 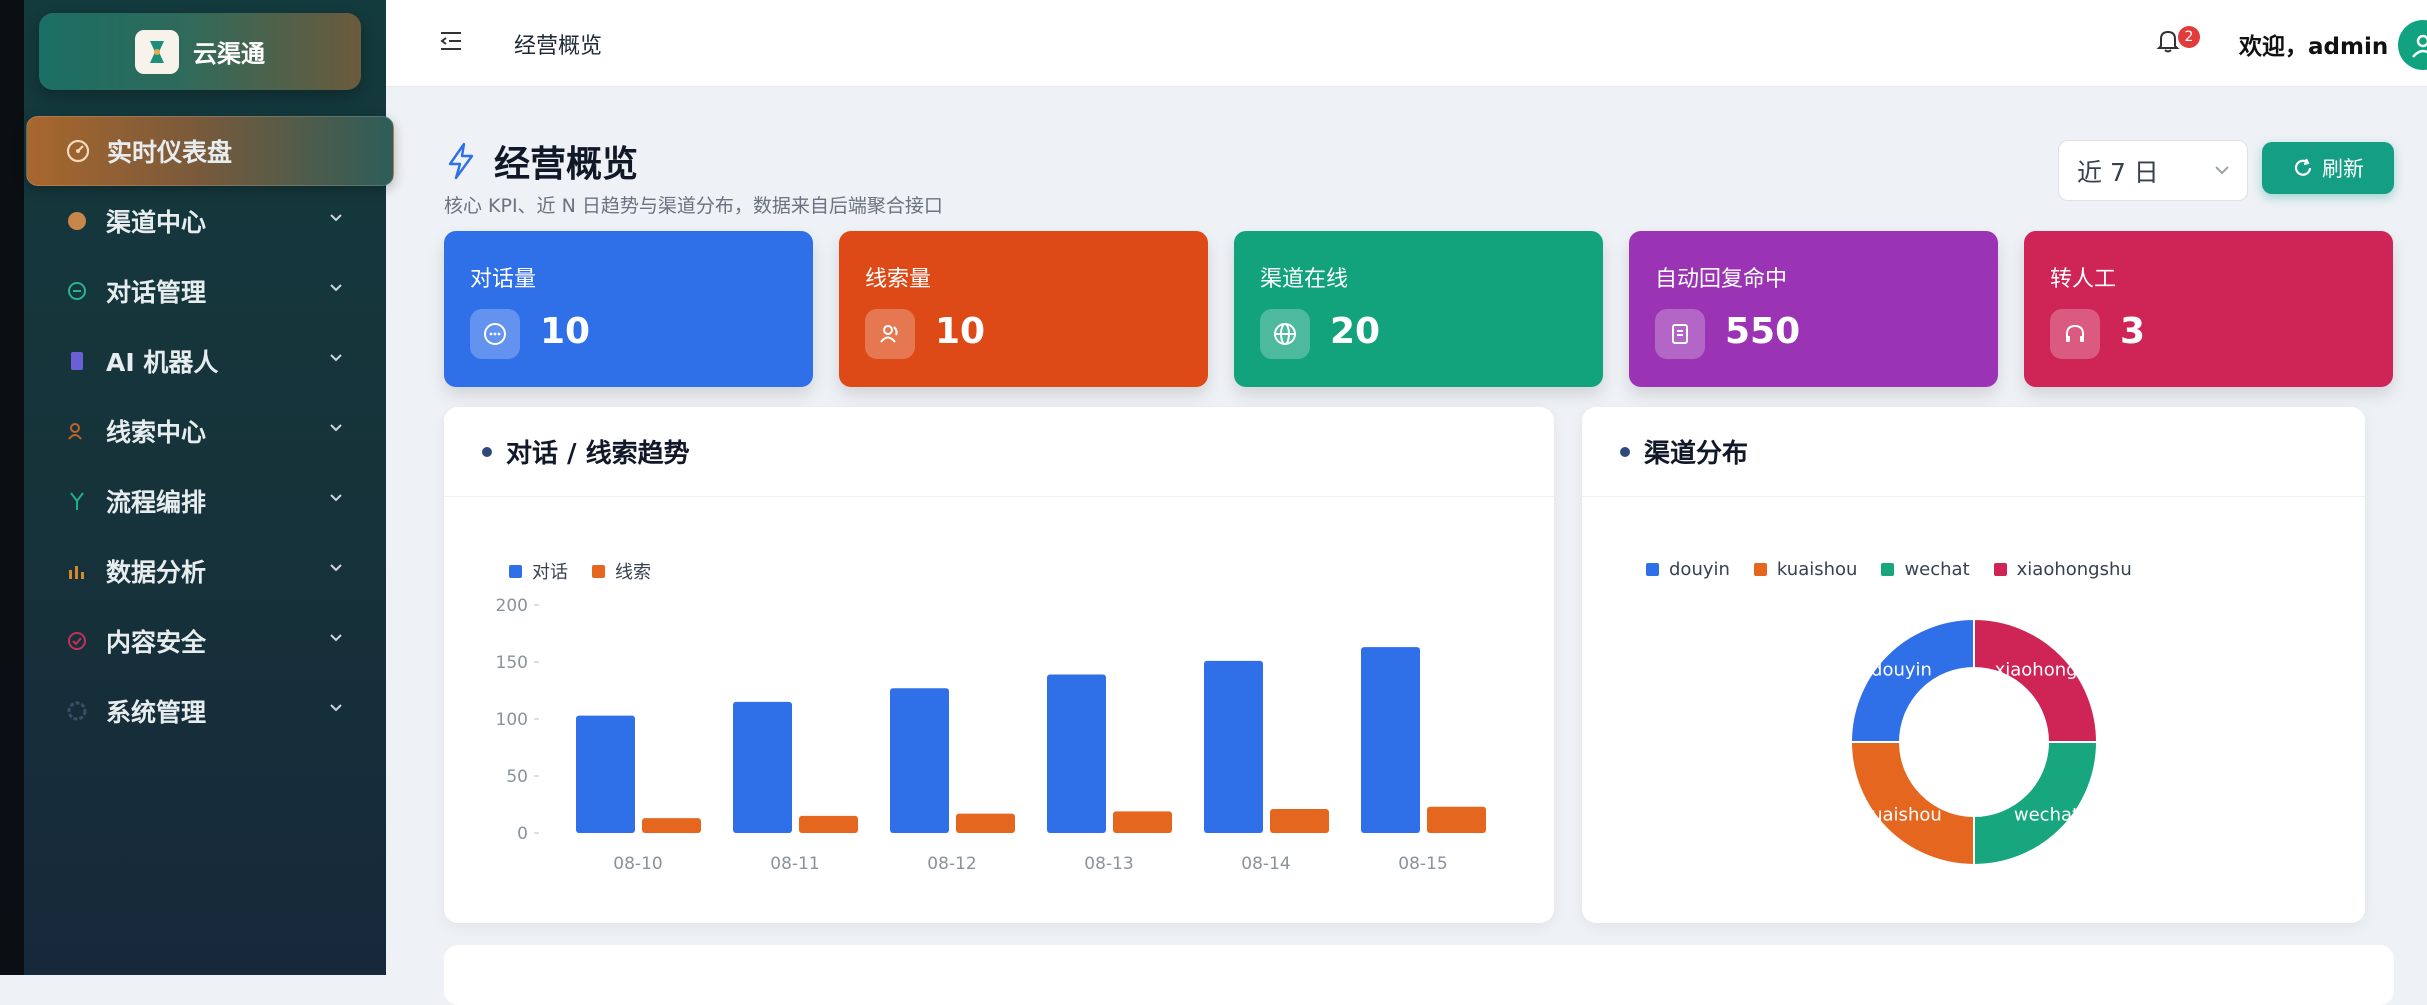 I want to click on y-tick-label: 150, so click(x=512, y=663).